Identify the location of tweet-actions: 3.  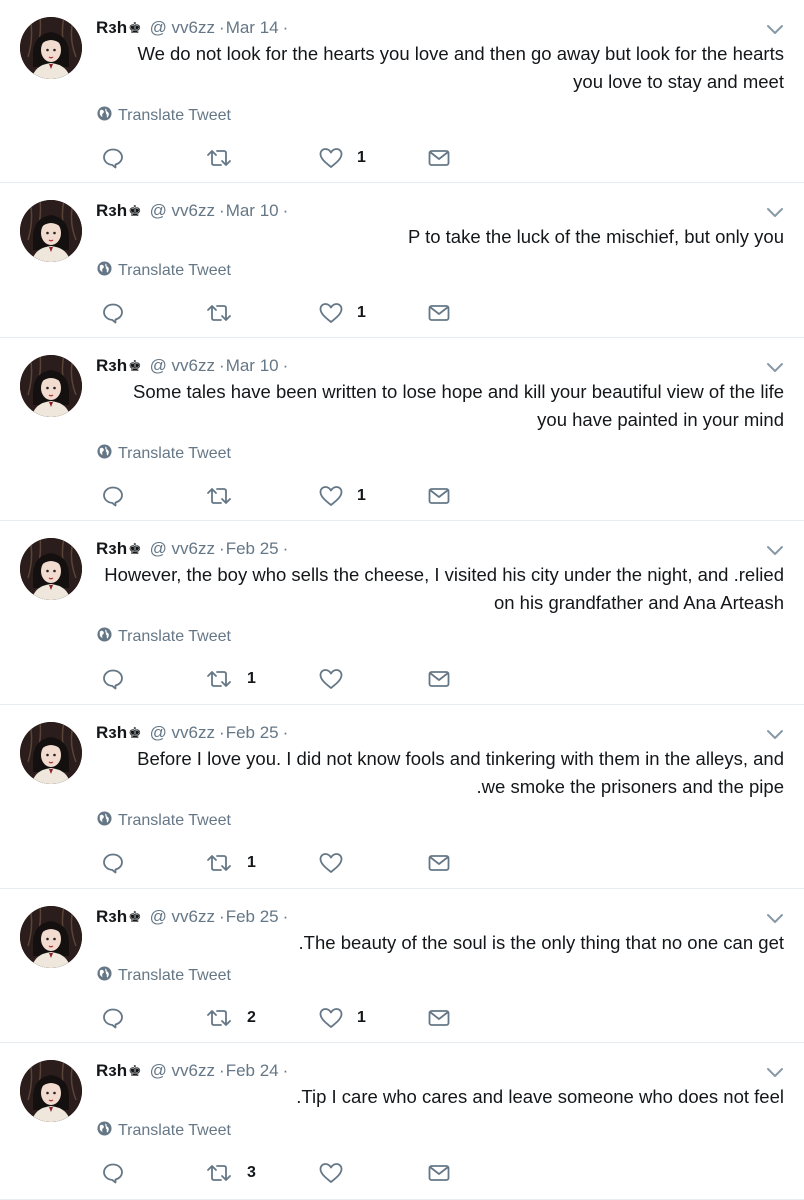
(402, 1173).